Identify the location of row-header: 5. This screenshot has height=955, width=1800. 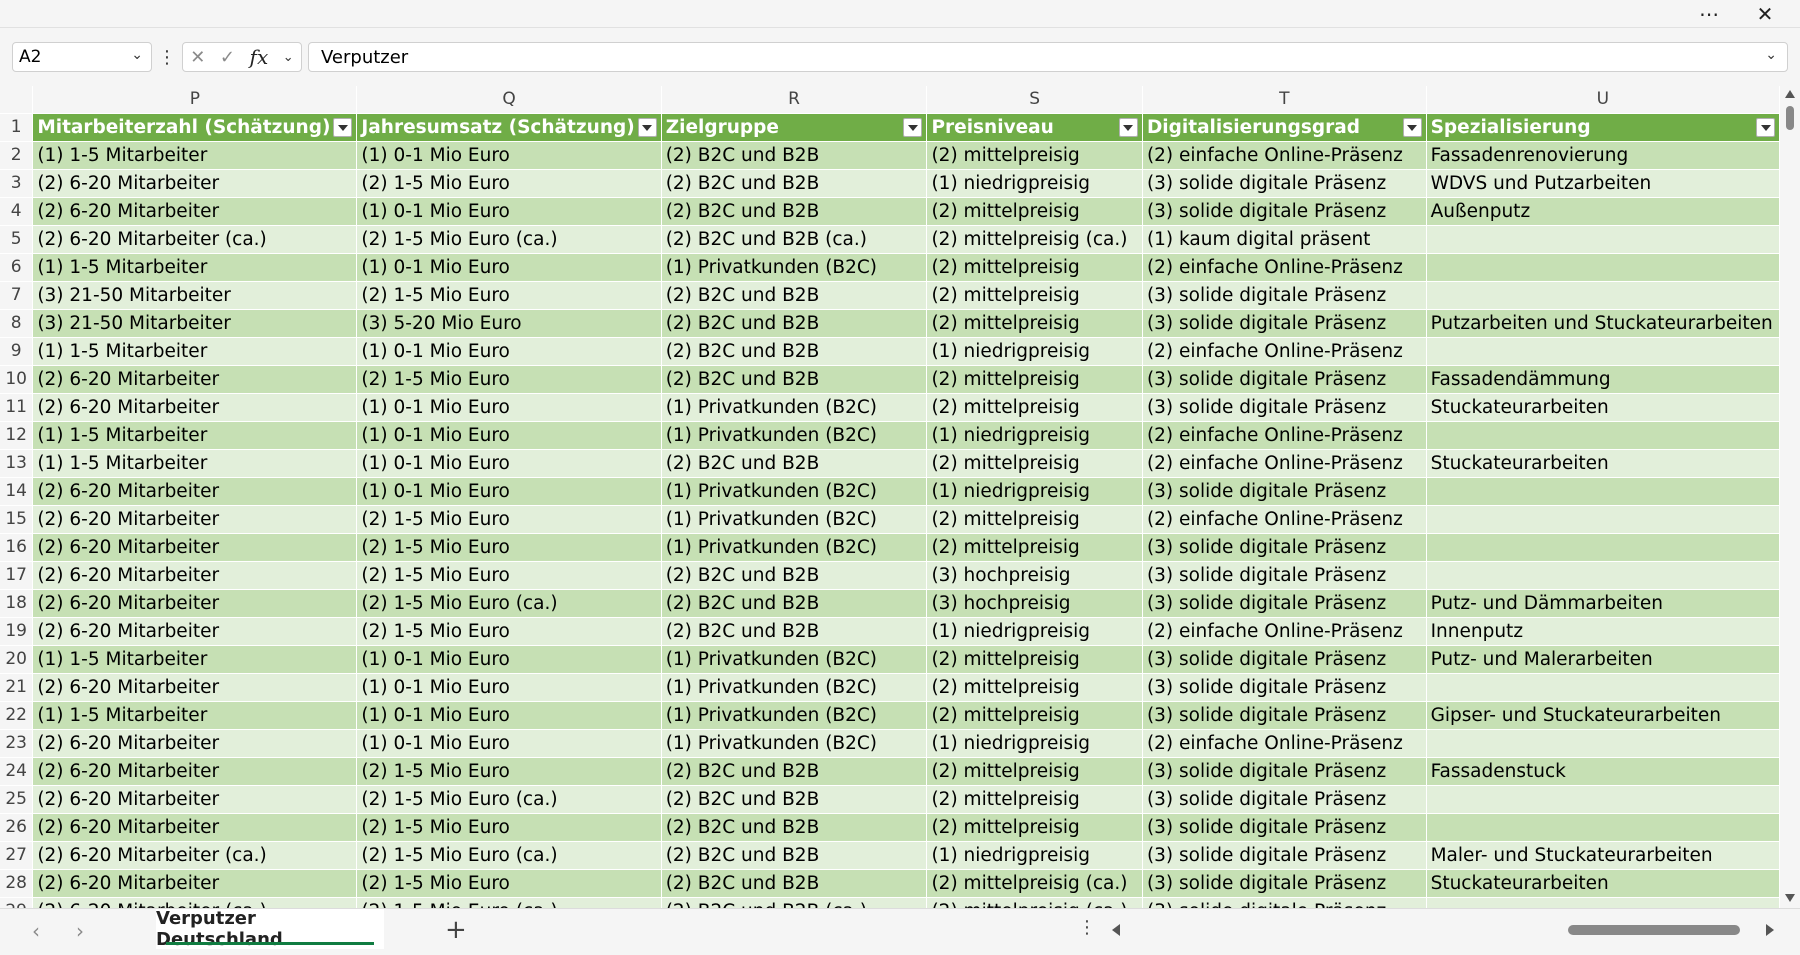
(17, 239).